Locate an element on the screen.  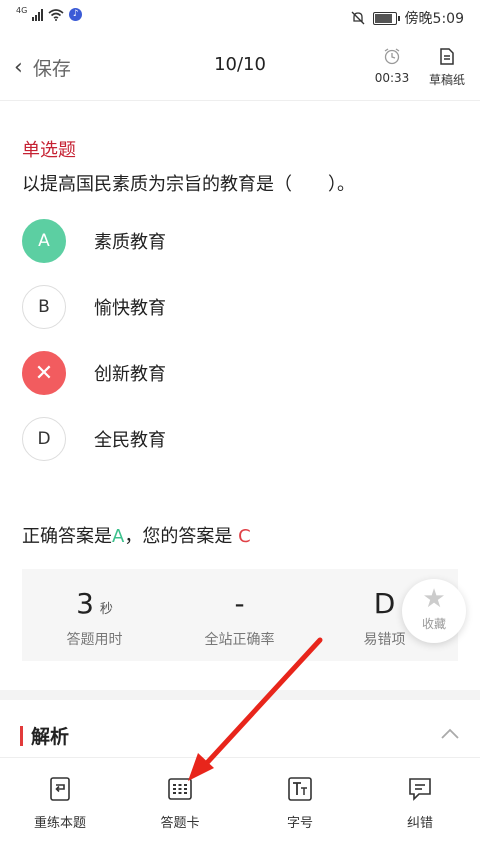
stat-accuracy-label: 全站正确率 is located at coordinates (239, 640).